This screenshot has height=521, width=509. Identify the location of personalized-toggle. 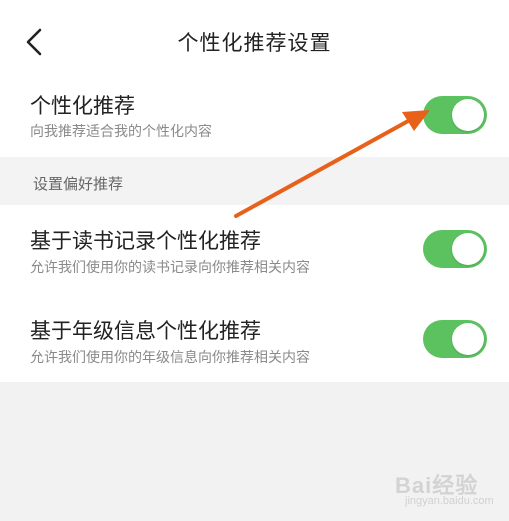
(455, 115).